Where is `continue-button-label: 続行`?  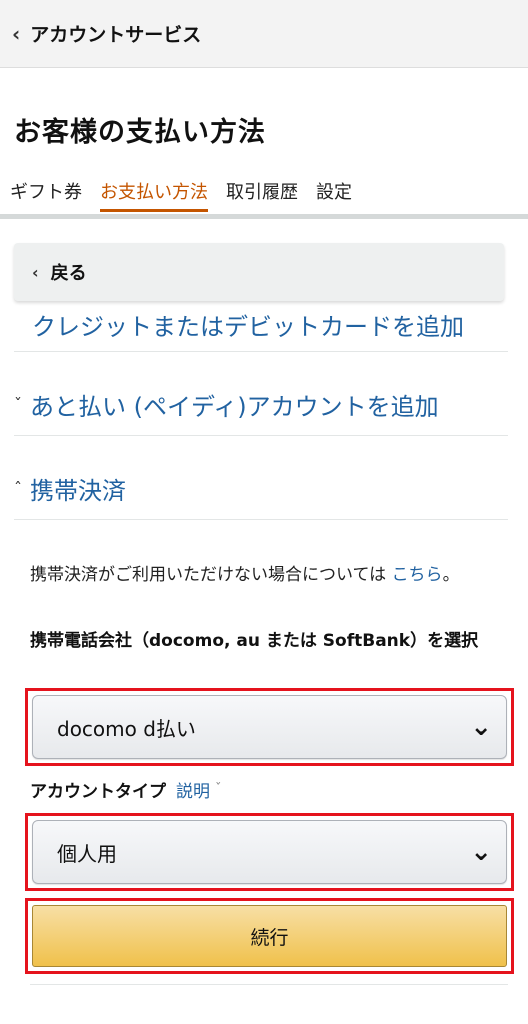
continue-button-label: 続行 is located at coordinates (269, 937).